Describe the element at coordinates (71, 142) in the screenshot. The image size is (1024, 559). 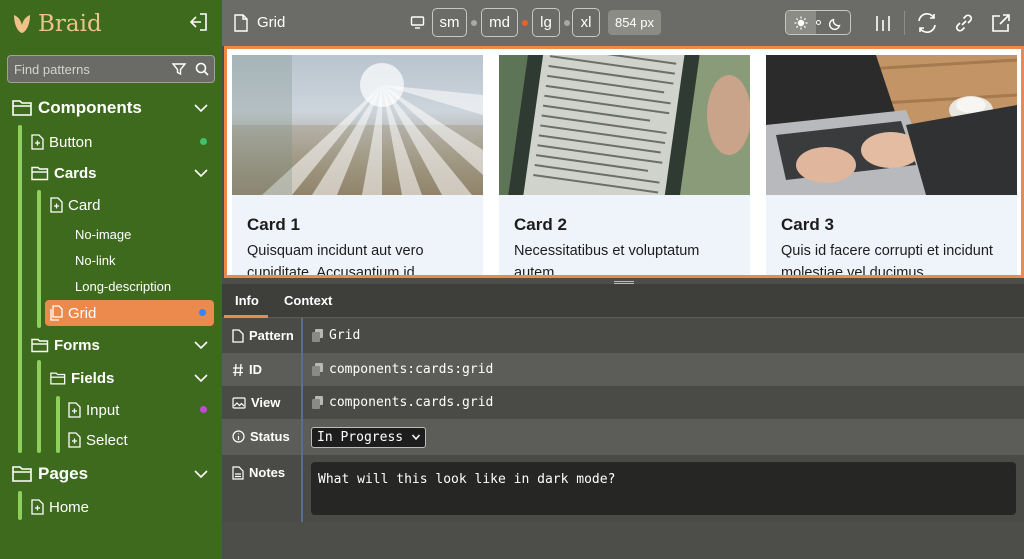
I see `nav-label: Button` at that location.